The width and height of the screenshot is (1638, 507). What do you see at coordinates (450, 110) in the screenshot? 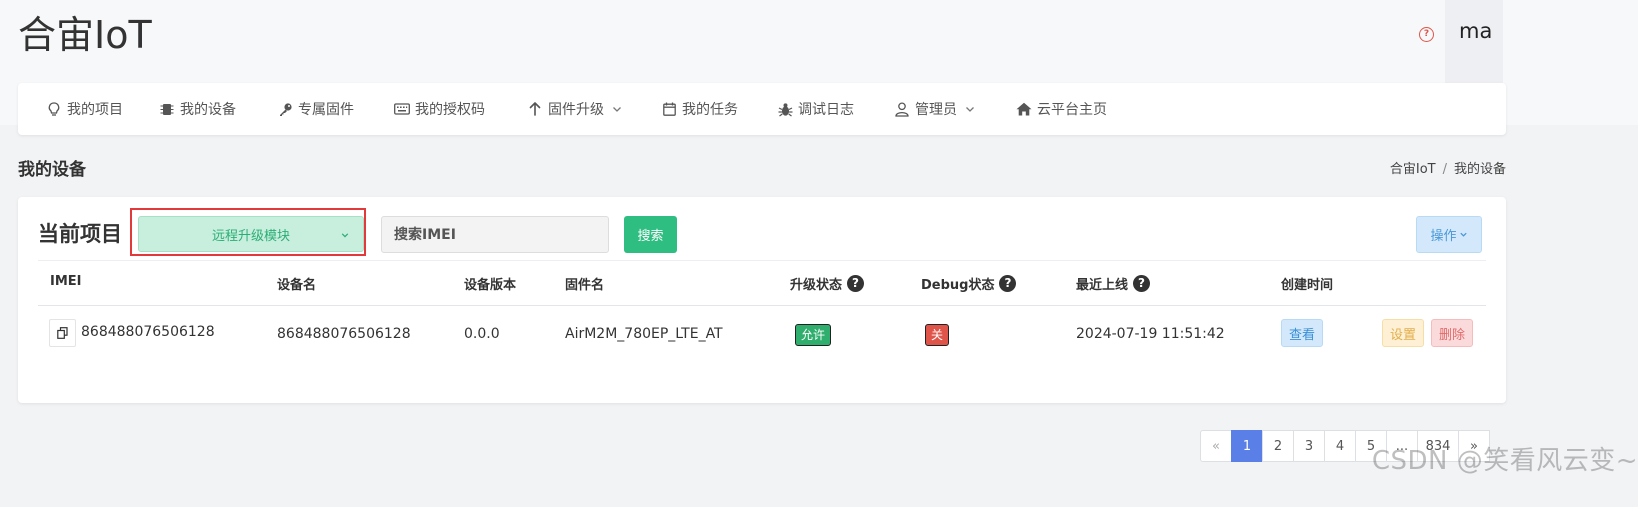
I see `nav-label: 我的授权码` at bounding box center [450, 110].